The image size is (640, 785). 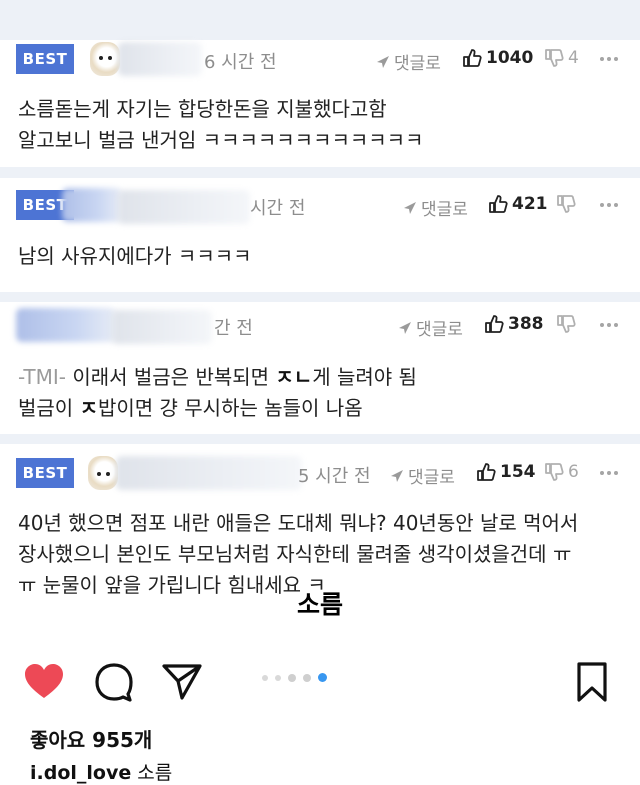 What do you see at coordinates (240, 62) in the screenshot?
I see `comment-time: 6 시간 전` at bounding box center [240, 62].